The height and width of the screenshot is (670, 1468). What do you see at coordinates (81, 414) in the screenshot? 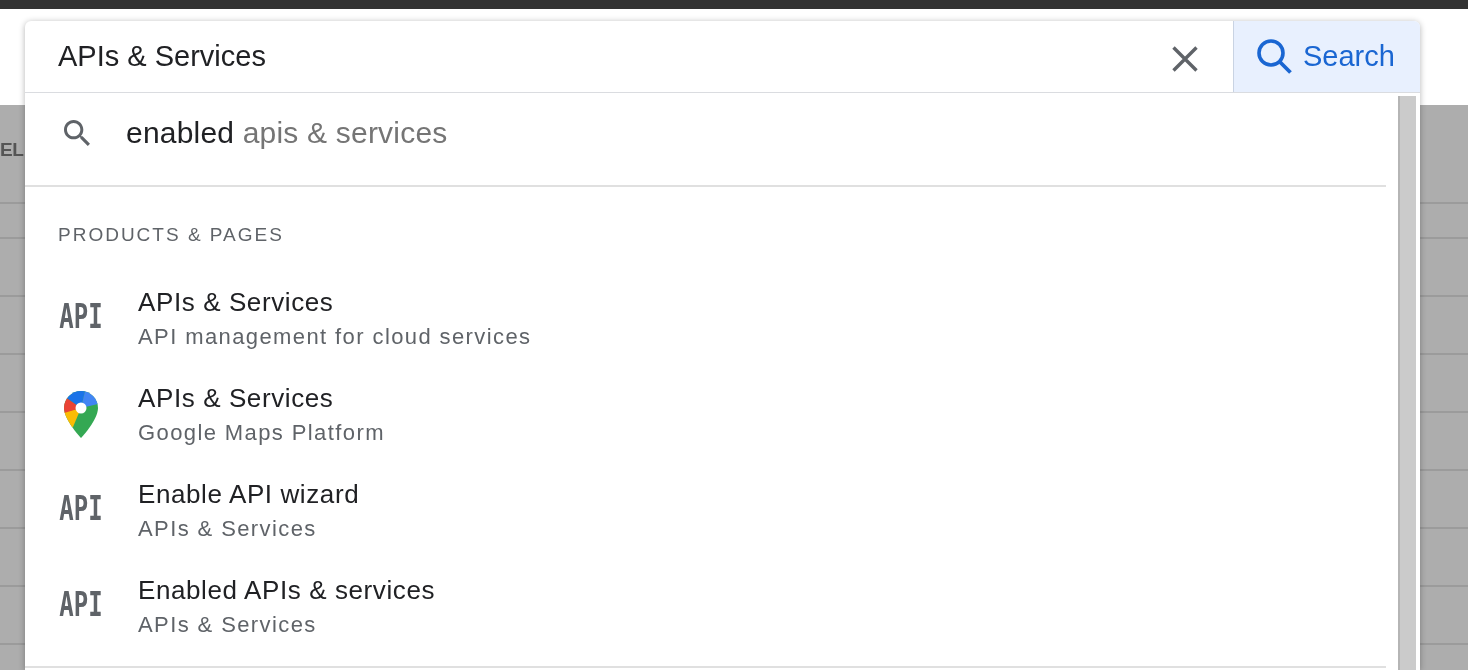
I see `map-pin-icon` at bounding box center [81, 414].